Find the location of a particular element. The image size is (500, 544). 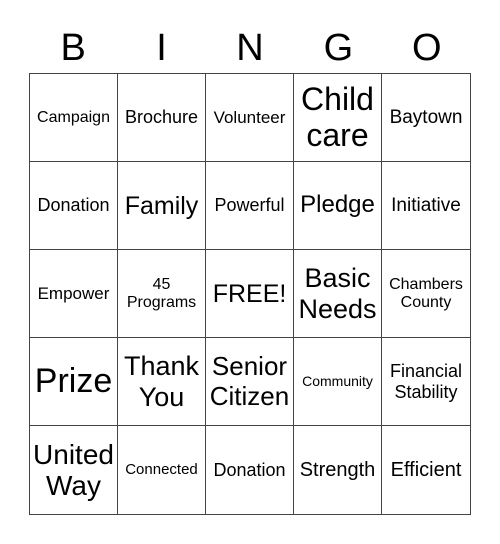

bingo-cell: Volunteer is located at coordinates (250, 118).